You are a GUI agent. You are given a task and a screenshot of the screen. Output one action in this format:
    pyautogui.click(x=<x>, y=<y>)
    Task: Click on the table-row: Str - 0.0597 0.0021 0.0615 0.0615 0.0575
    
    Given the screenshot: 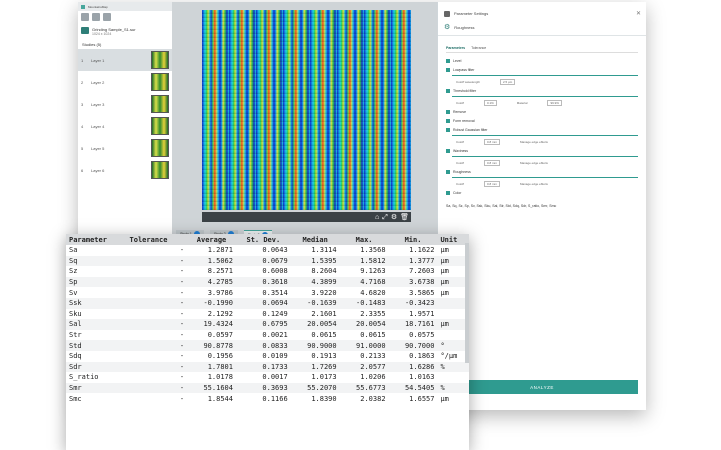 What is the action you would take?
    pyautogui.click(x=267, y=335)
    